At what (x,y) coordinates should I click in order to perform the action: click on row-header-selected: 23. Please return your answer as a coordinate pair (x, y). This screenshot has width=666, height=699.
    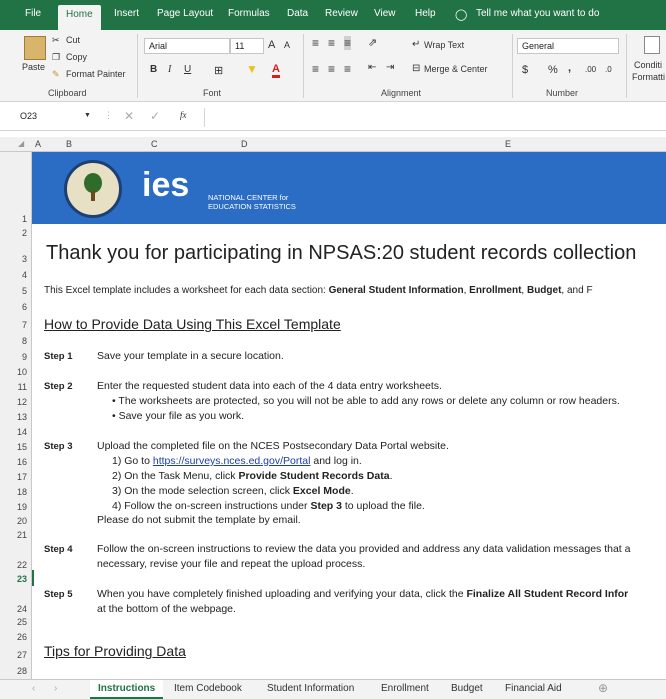
    Looking at the image, I should click on (22, 579).